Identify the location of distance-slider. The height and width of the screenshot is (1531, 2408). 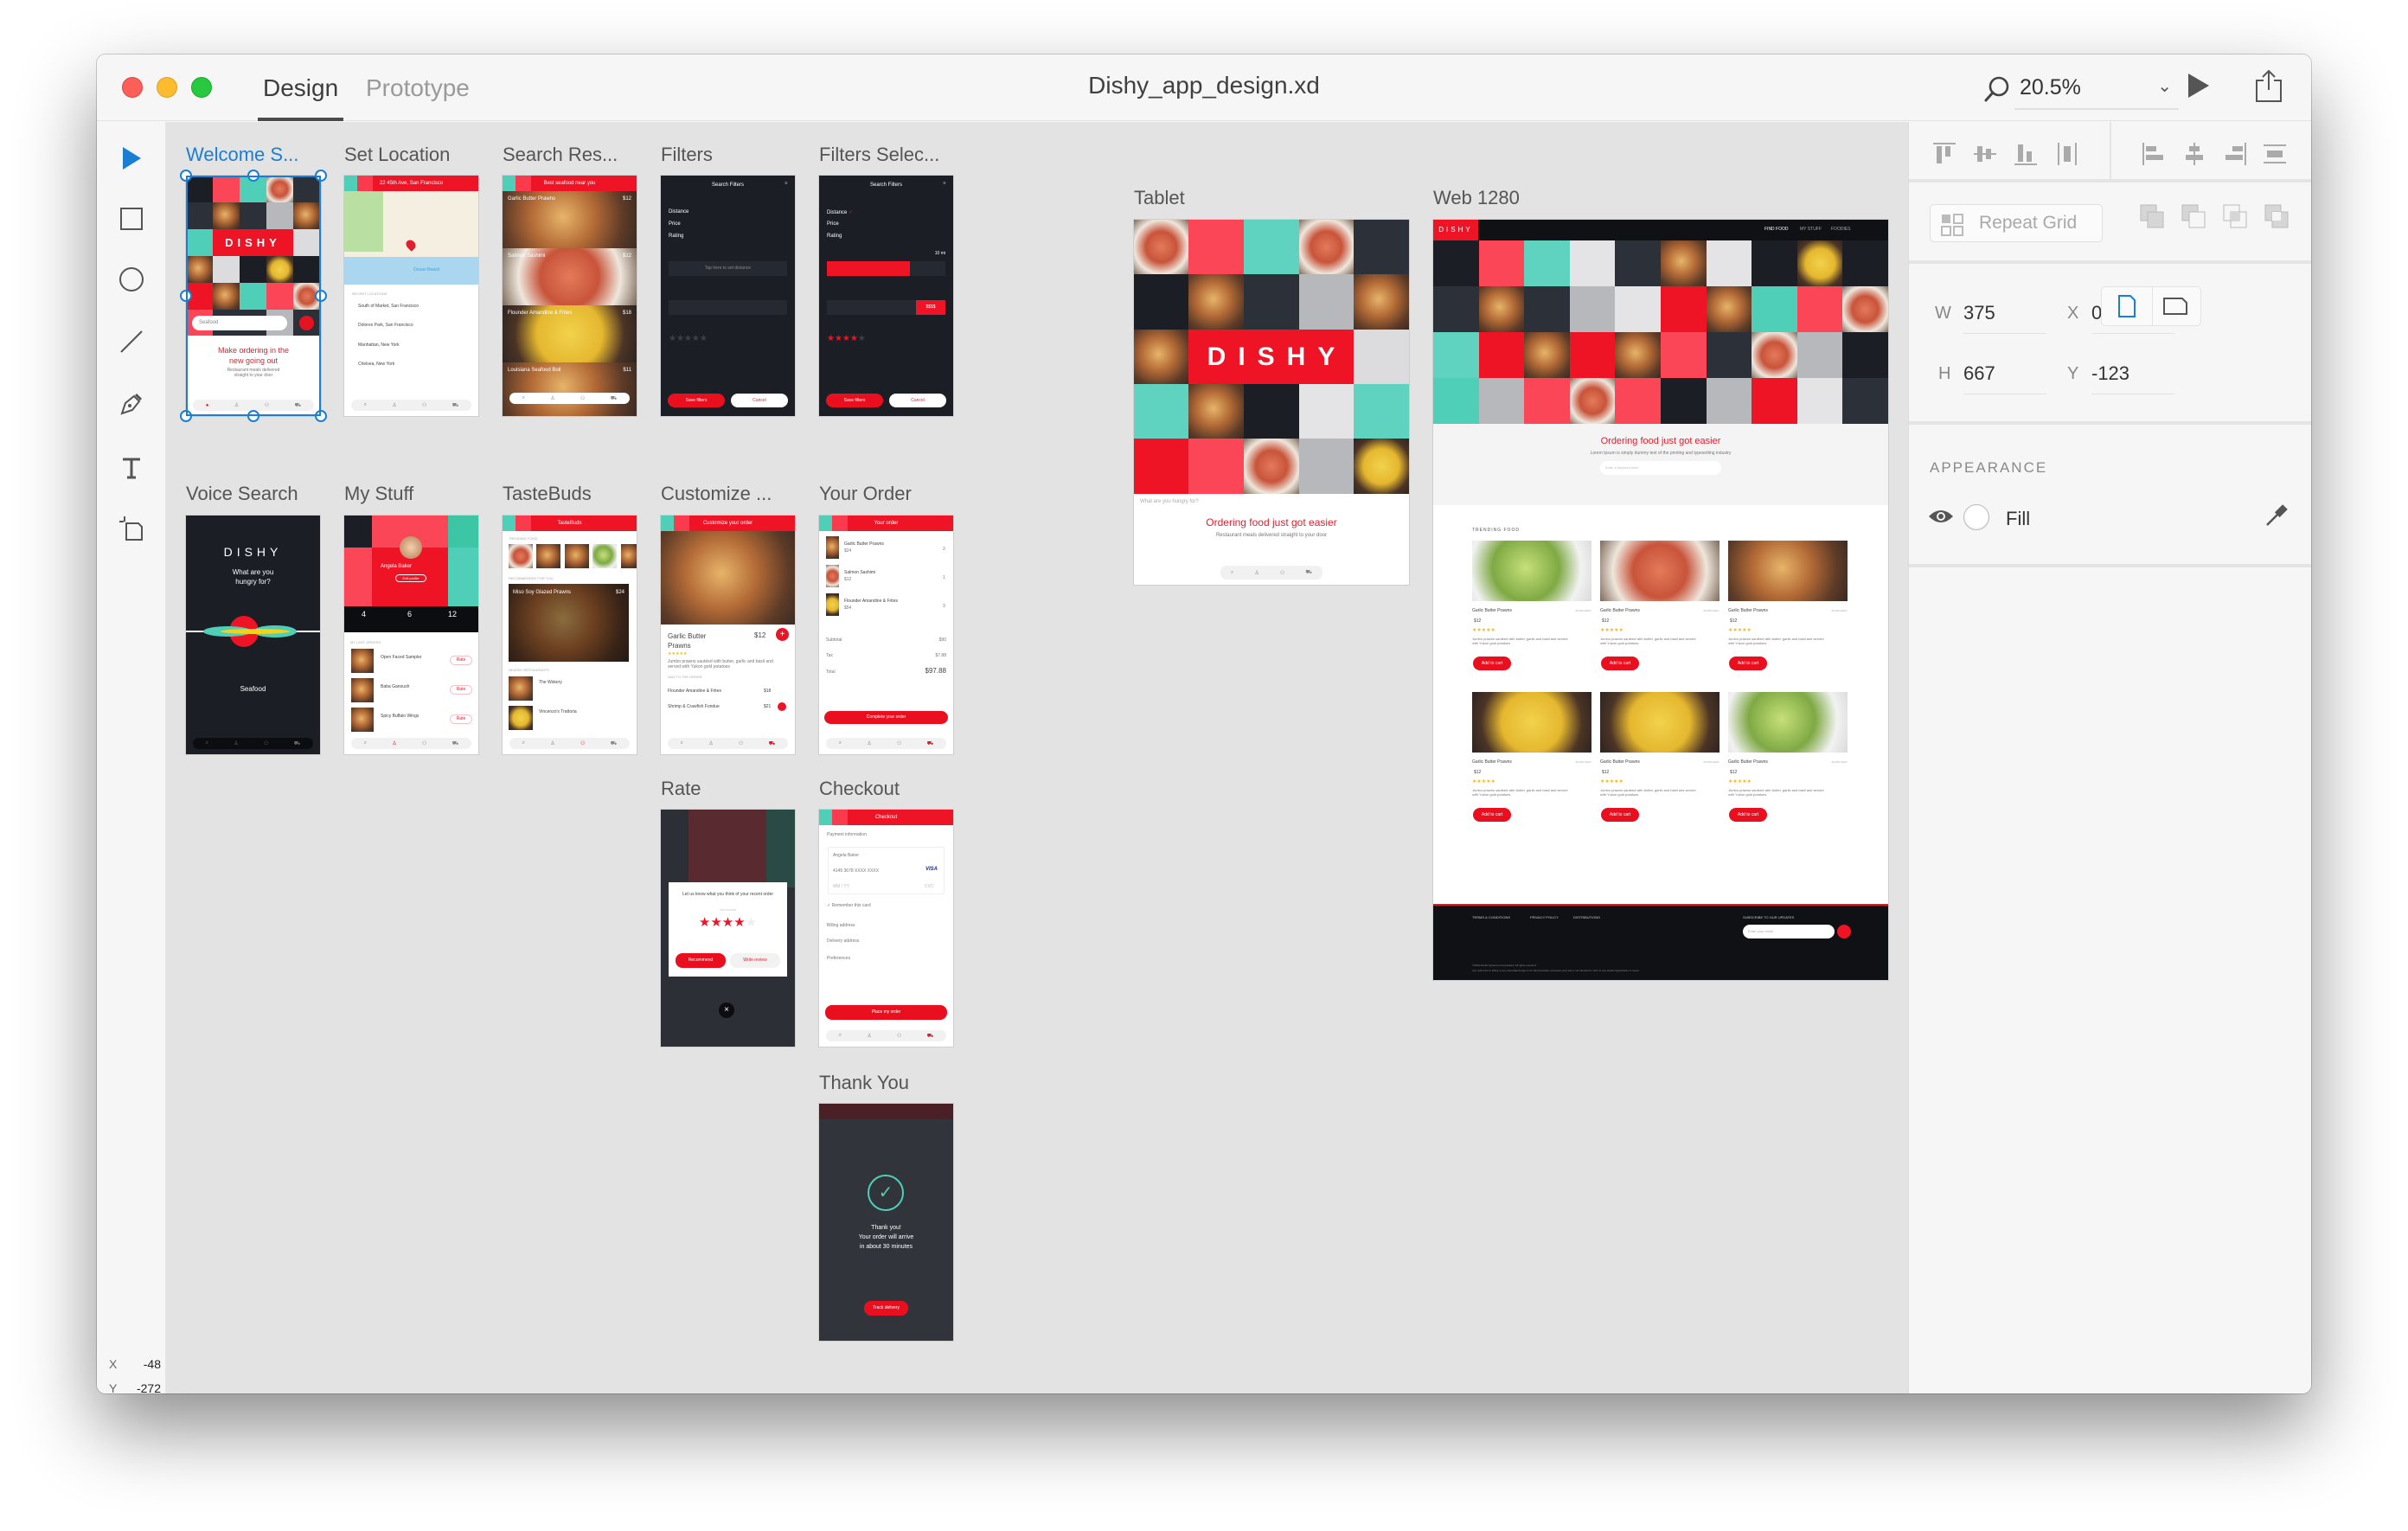
(886, 268).